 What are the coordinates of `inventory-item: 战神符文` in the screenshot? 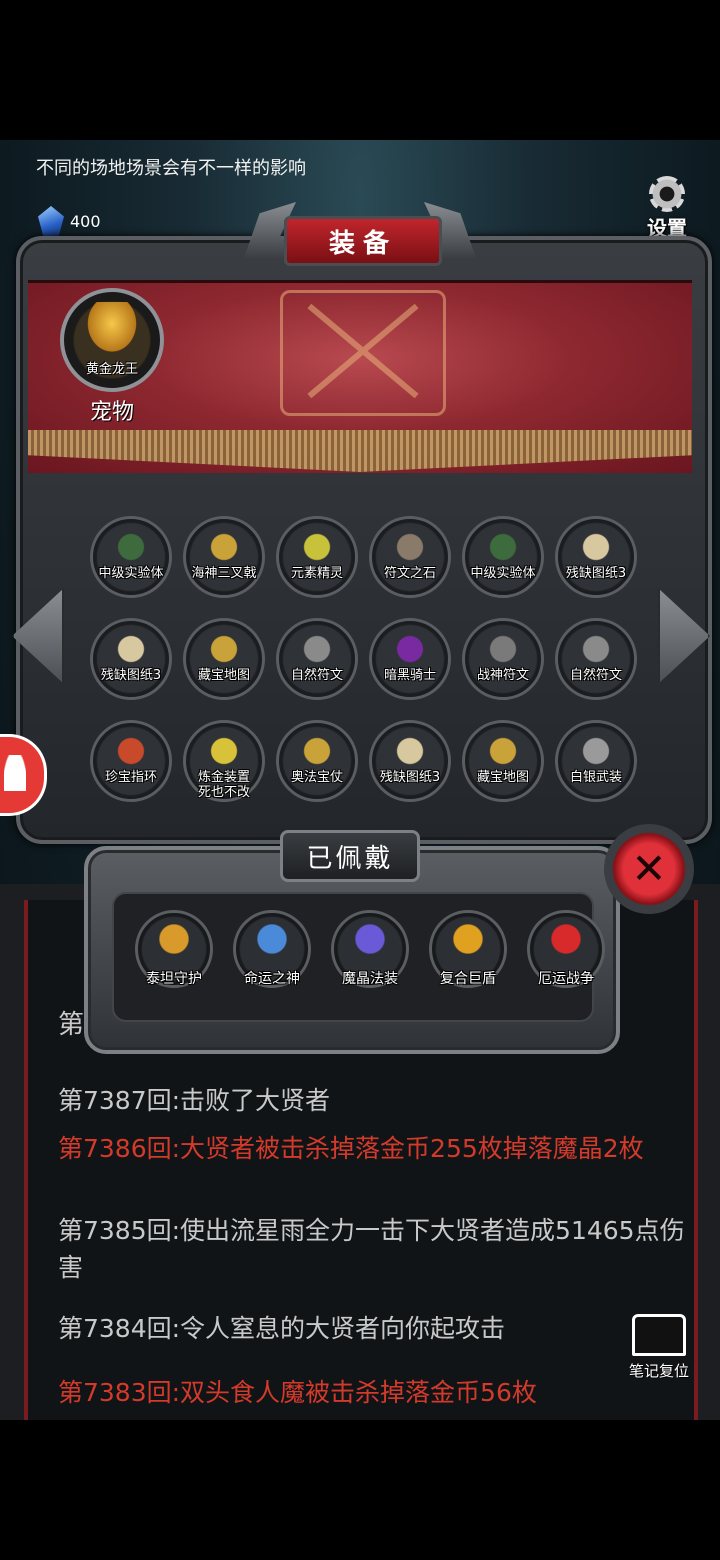 It's located at (503, 659).